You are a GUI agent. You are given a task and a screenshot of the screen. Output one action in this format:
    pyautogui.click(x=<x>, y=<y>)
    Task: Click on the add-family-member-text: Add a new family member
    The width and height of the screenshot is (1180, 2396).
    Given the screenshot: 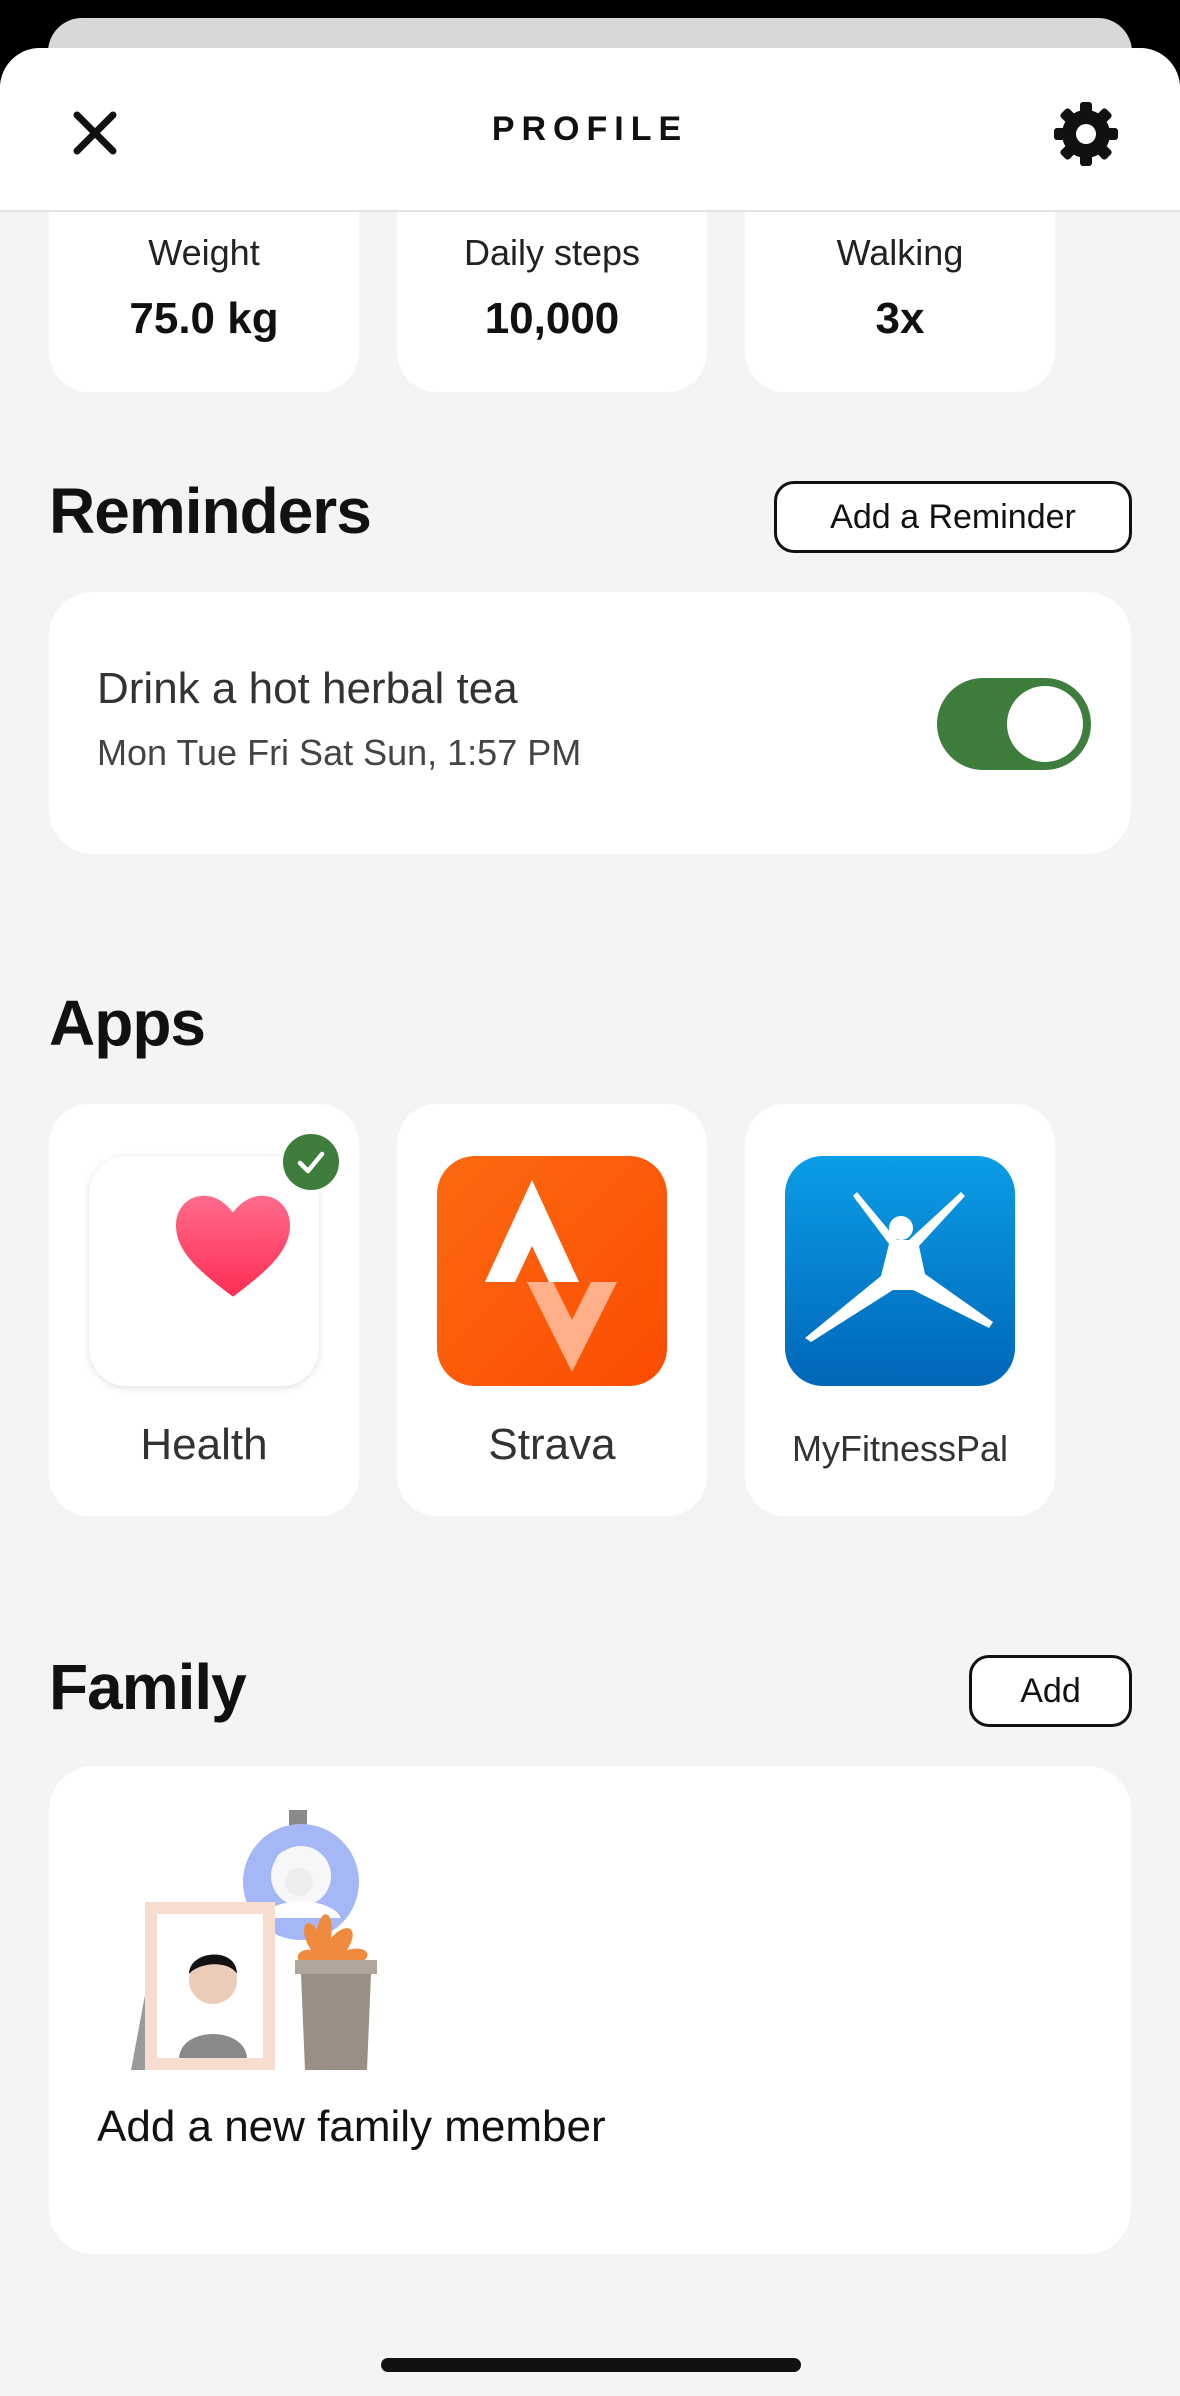 What is the action you would take?
    pyautogui.click(x=351, y=2126)
    